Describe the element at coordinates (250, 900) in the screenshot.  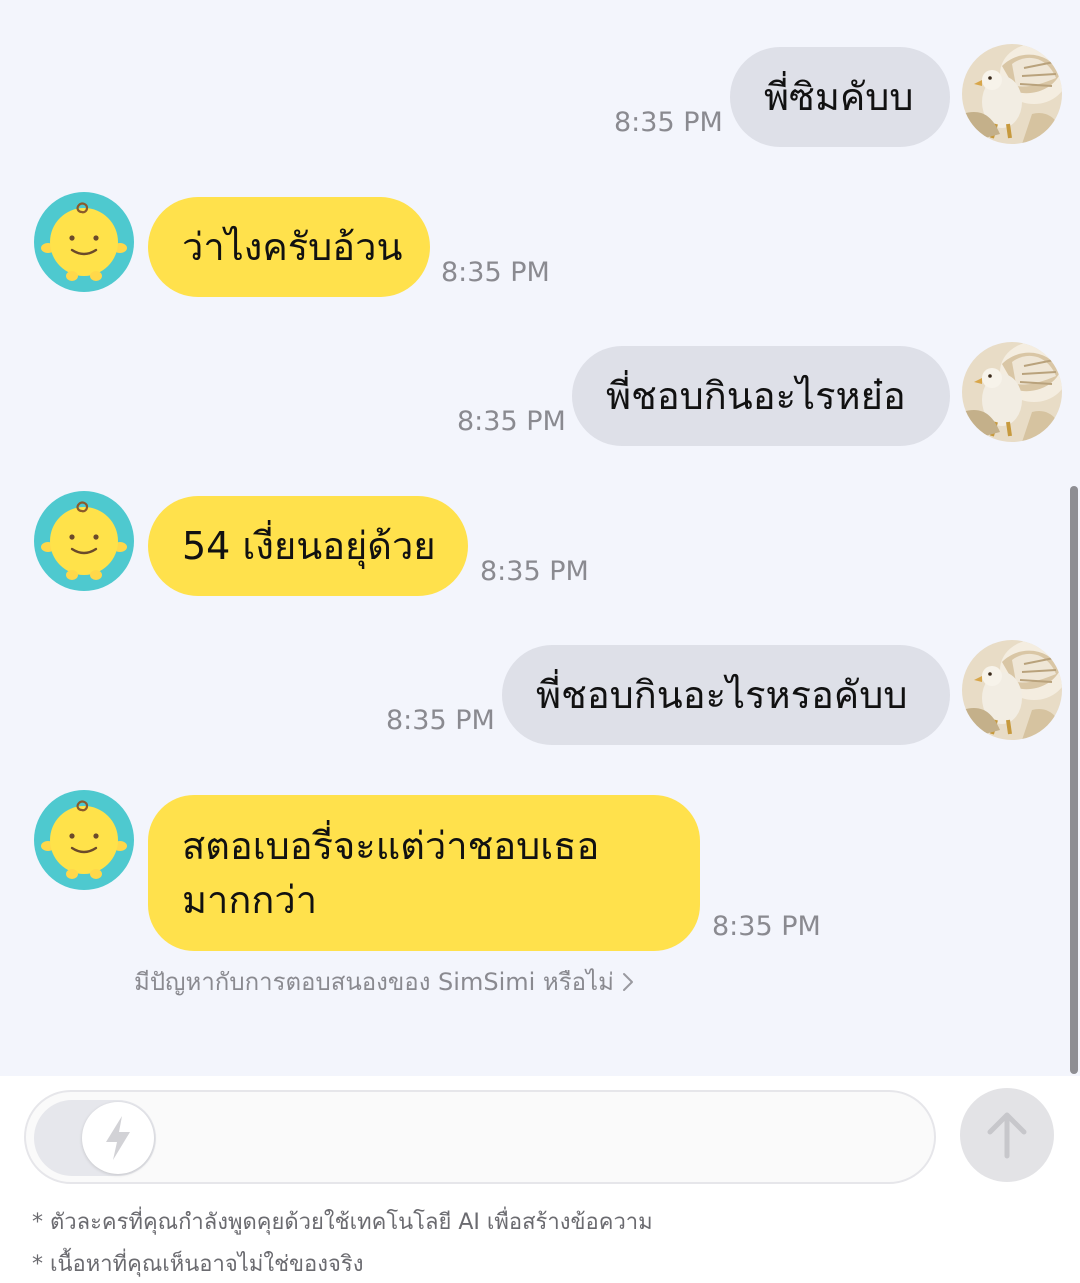
I see `bot-message-line: มากกว่า` at that location.